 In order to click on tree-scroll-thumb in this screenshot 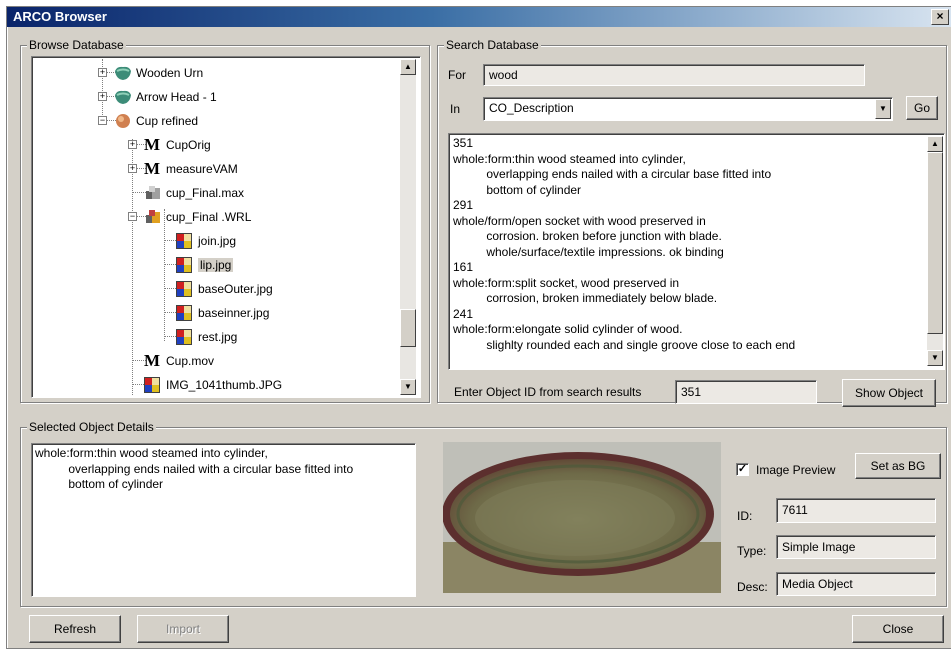, I will do `click(408, 328)`.